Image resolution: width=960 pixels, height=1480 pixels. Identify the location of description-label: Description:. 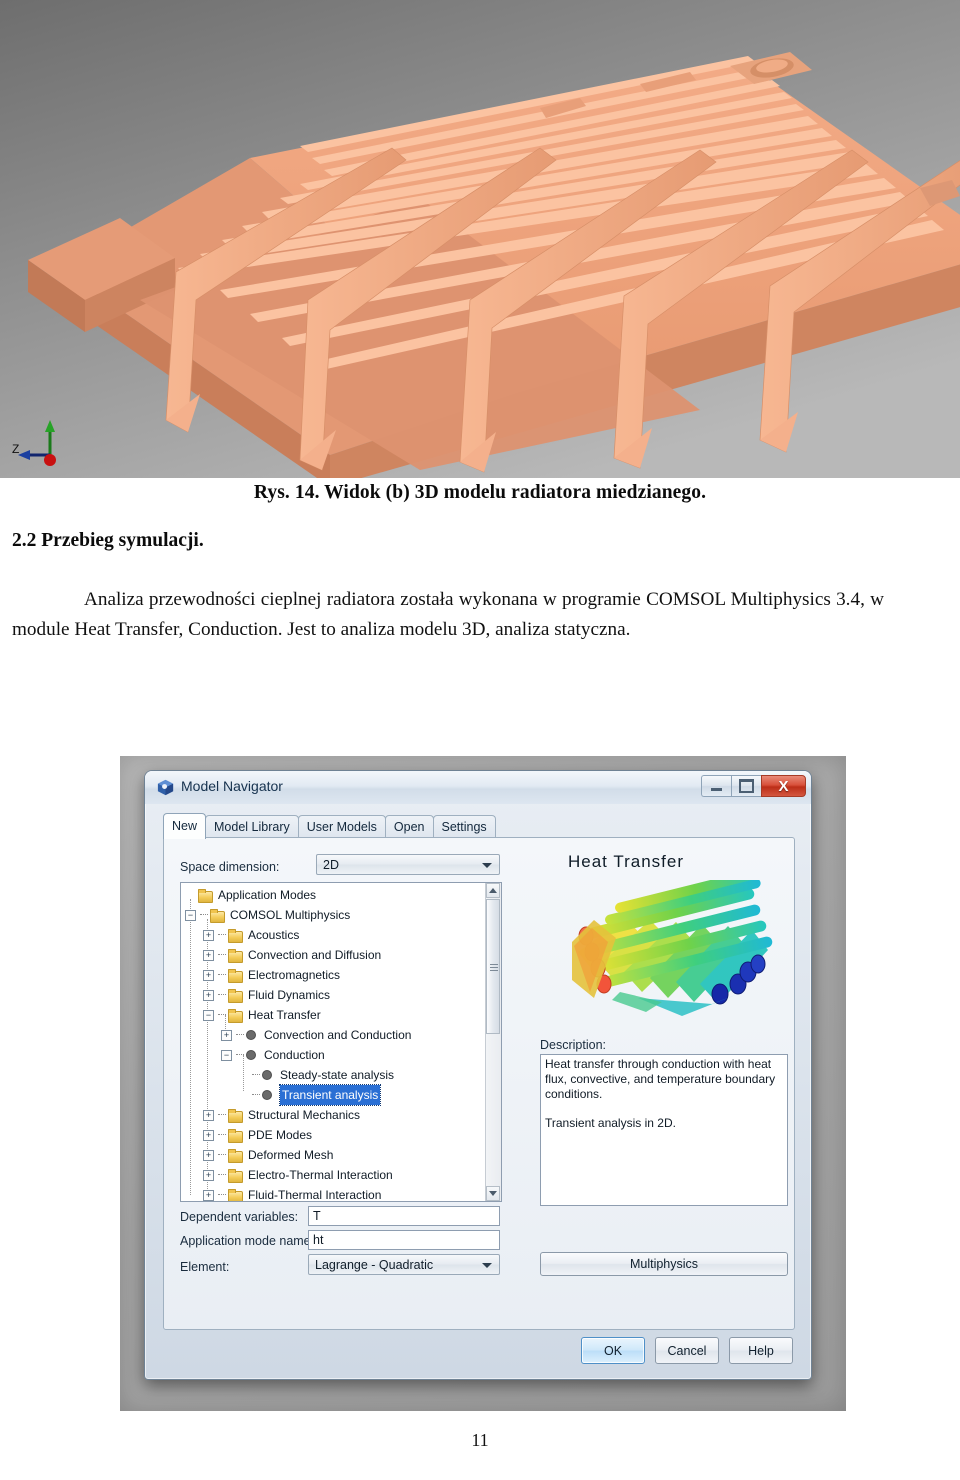
(573, 1045).